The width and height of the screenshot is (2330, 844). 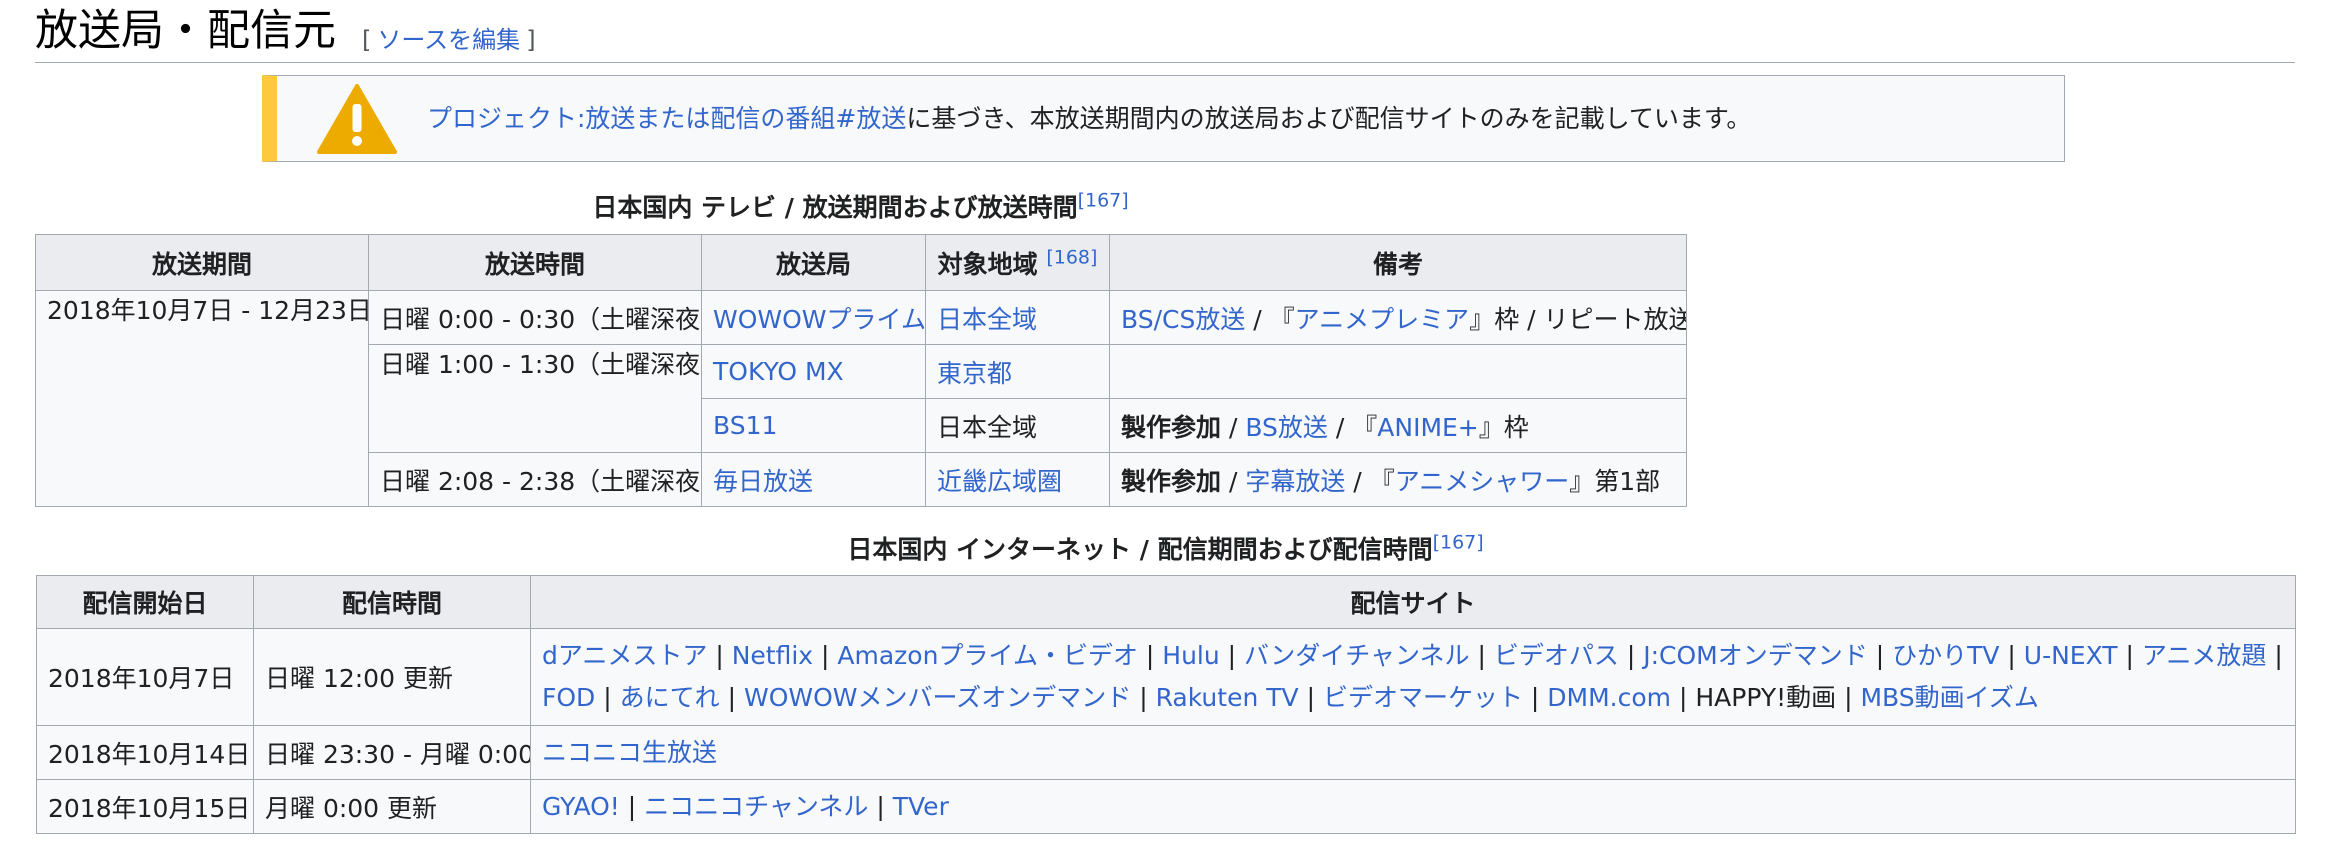 I want to click on tv-station-cell: 毎日放送, so click(x=813, y=479).